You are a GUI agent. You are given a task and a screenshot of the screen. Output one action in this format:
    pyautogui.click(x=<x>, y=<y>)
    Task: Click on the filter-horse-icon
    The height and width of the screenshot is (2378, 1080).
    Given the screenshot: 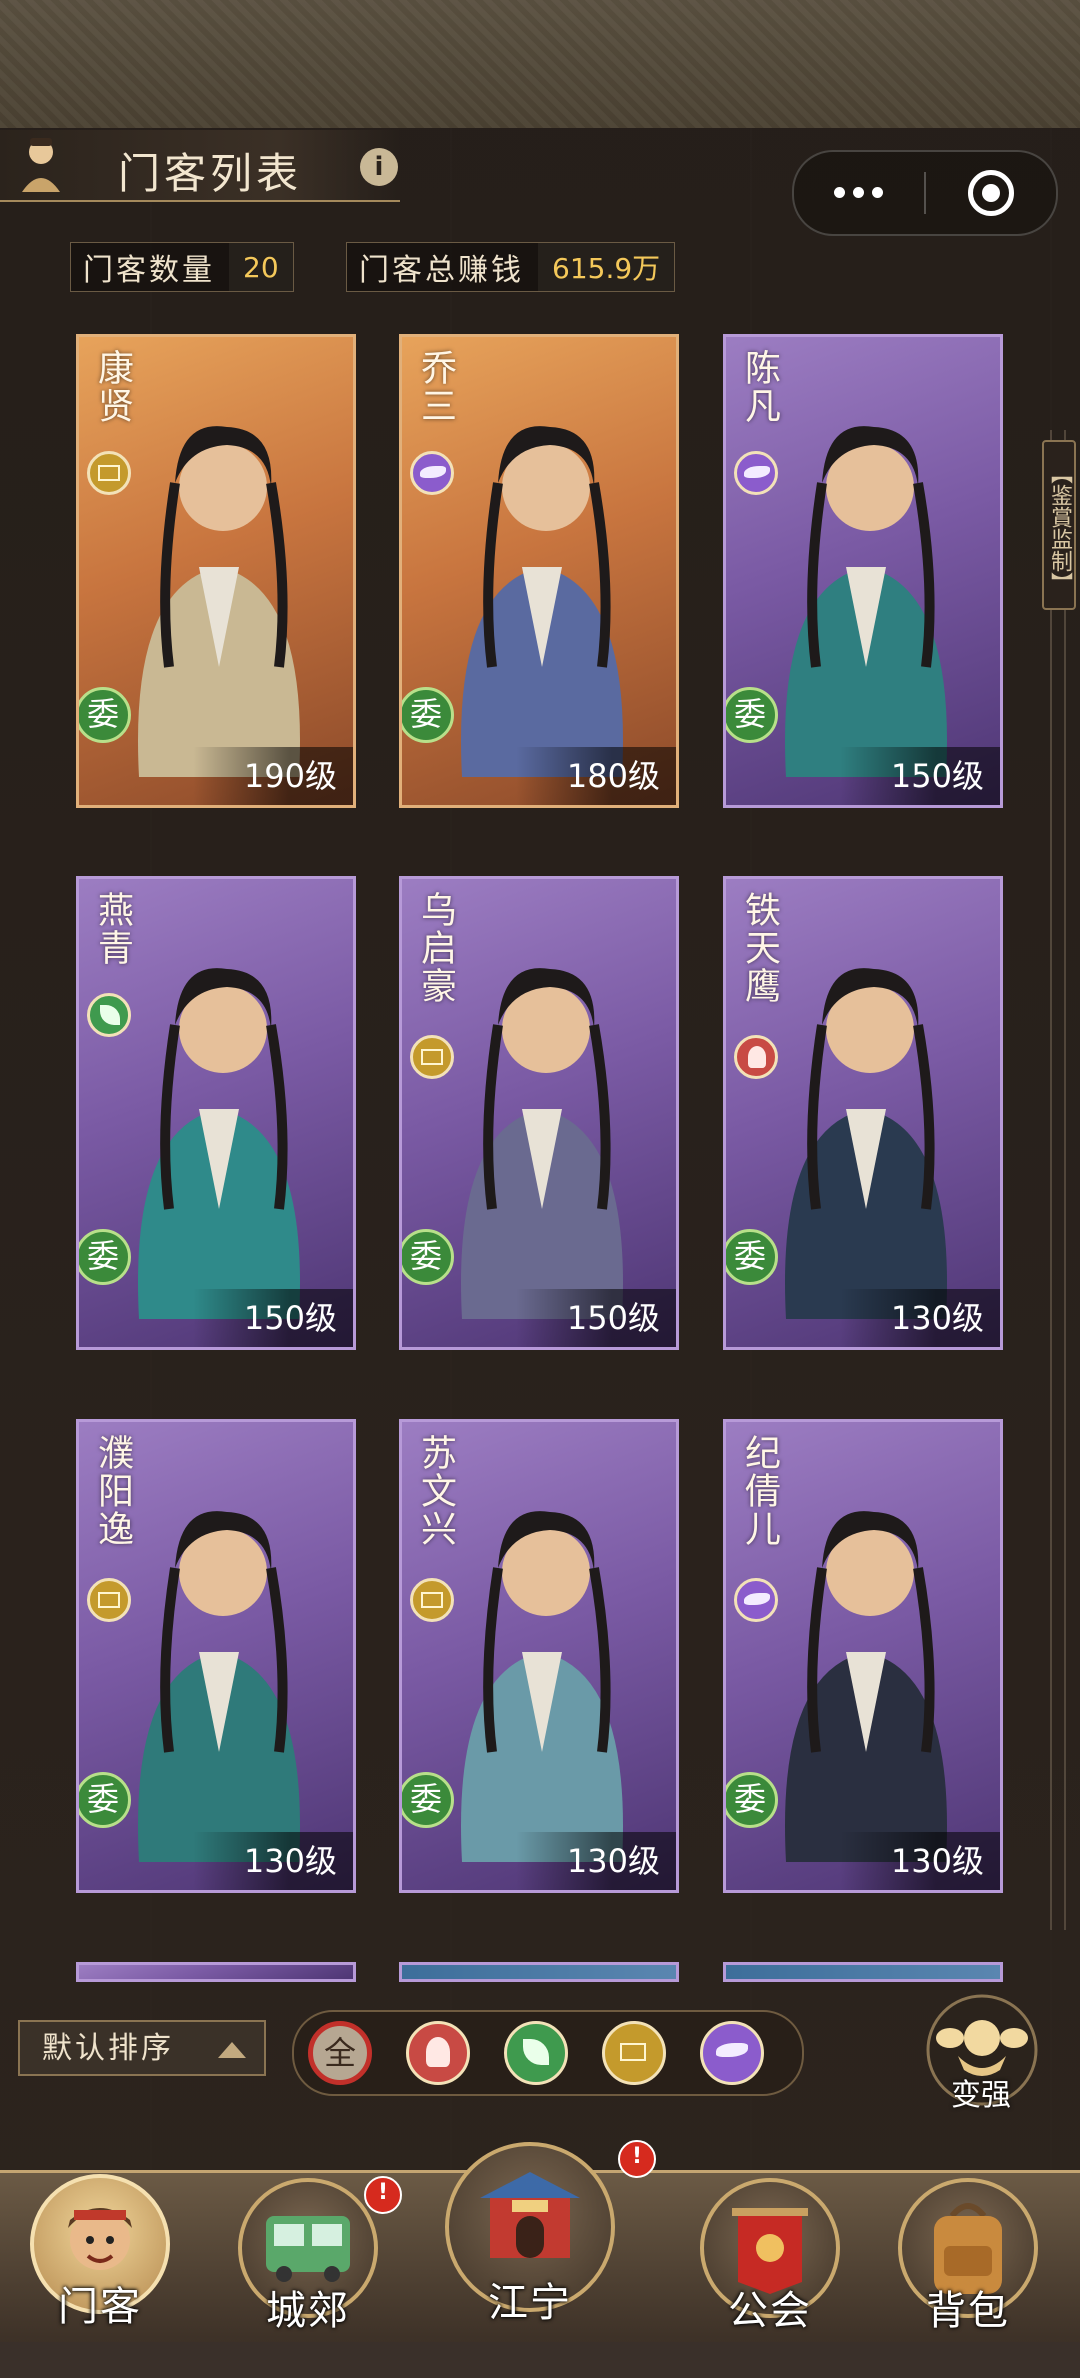 What is the action you would take?
    pyautogui.click(x=732, y=2053)
    